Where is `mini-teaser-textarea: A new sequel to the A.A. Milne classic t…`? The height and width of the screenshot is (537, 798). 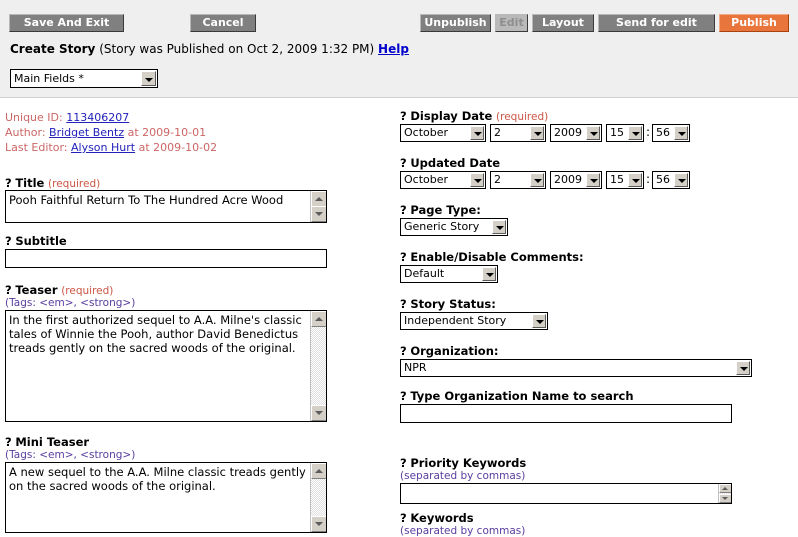
mini-teaser-textarea: A new sequel to the A.A. Milne classic t… is located at coordinates (166, 497).